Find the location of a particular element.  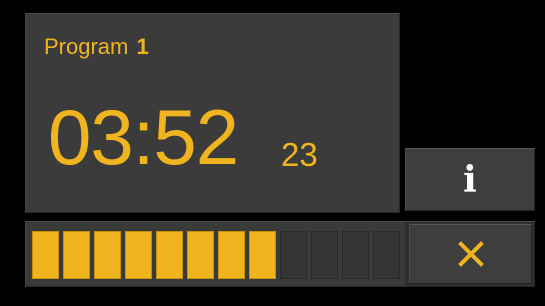

info-icon: i is located at coordinates (470, 179).